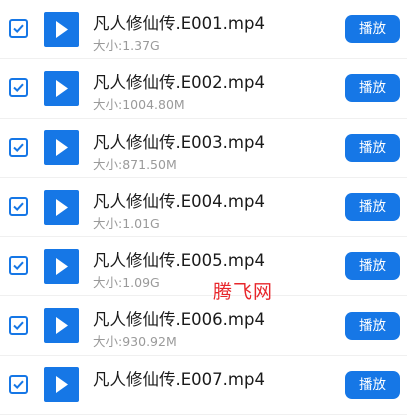 The height and width of the screenshot is (415, 407). What do you see at coordinates (179, 379) in the screenshot?
I see `file-name: 凡人修仙传.E007.mp4` at bounding box center [179, 379].